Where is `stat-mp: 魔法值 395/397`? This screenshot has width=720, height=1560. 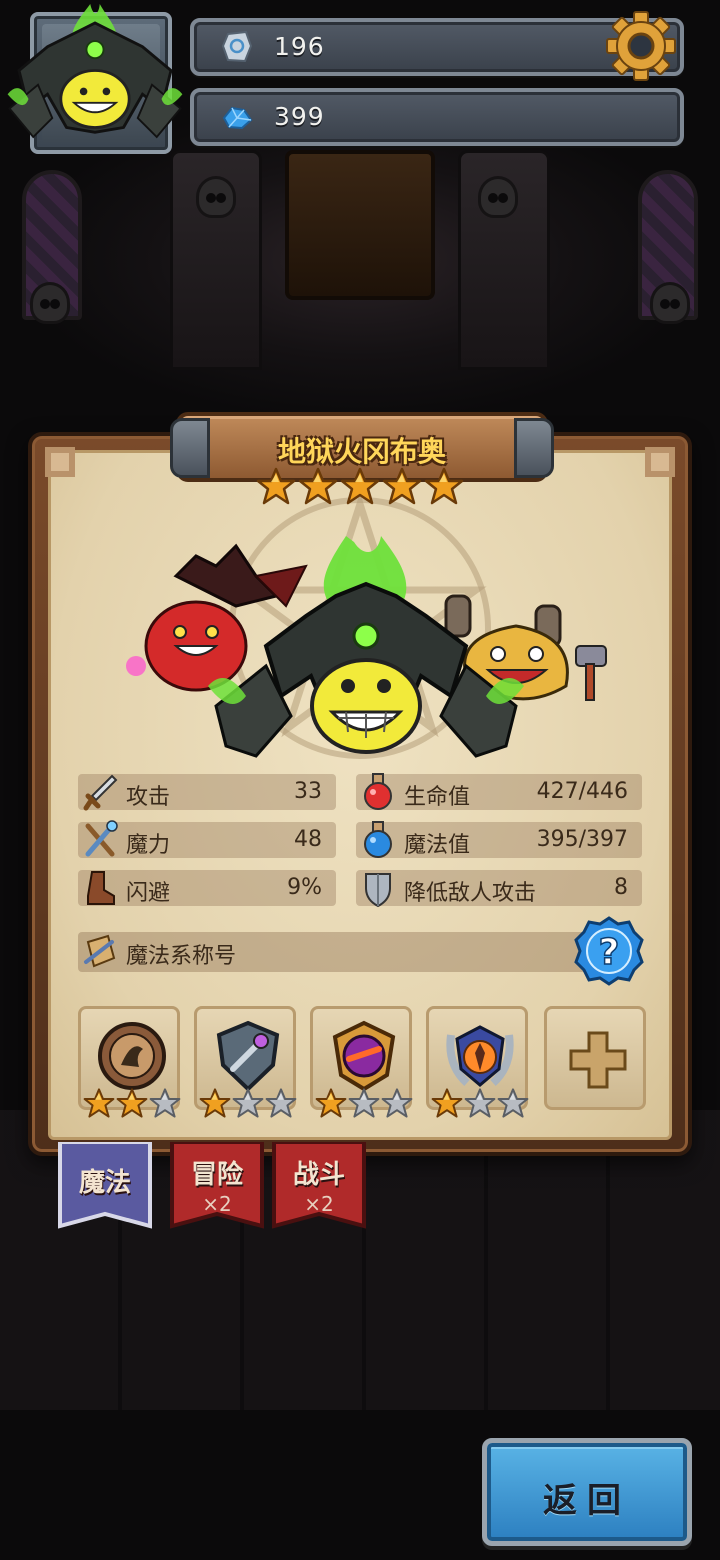 stat-mp: 魔法值 395/397 is located at coordinates (499, 839).